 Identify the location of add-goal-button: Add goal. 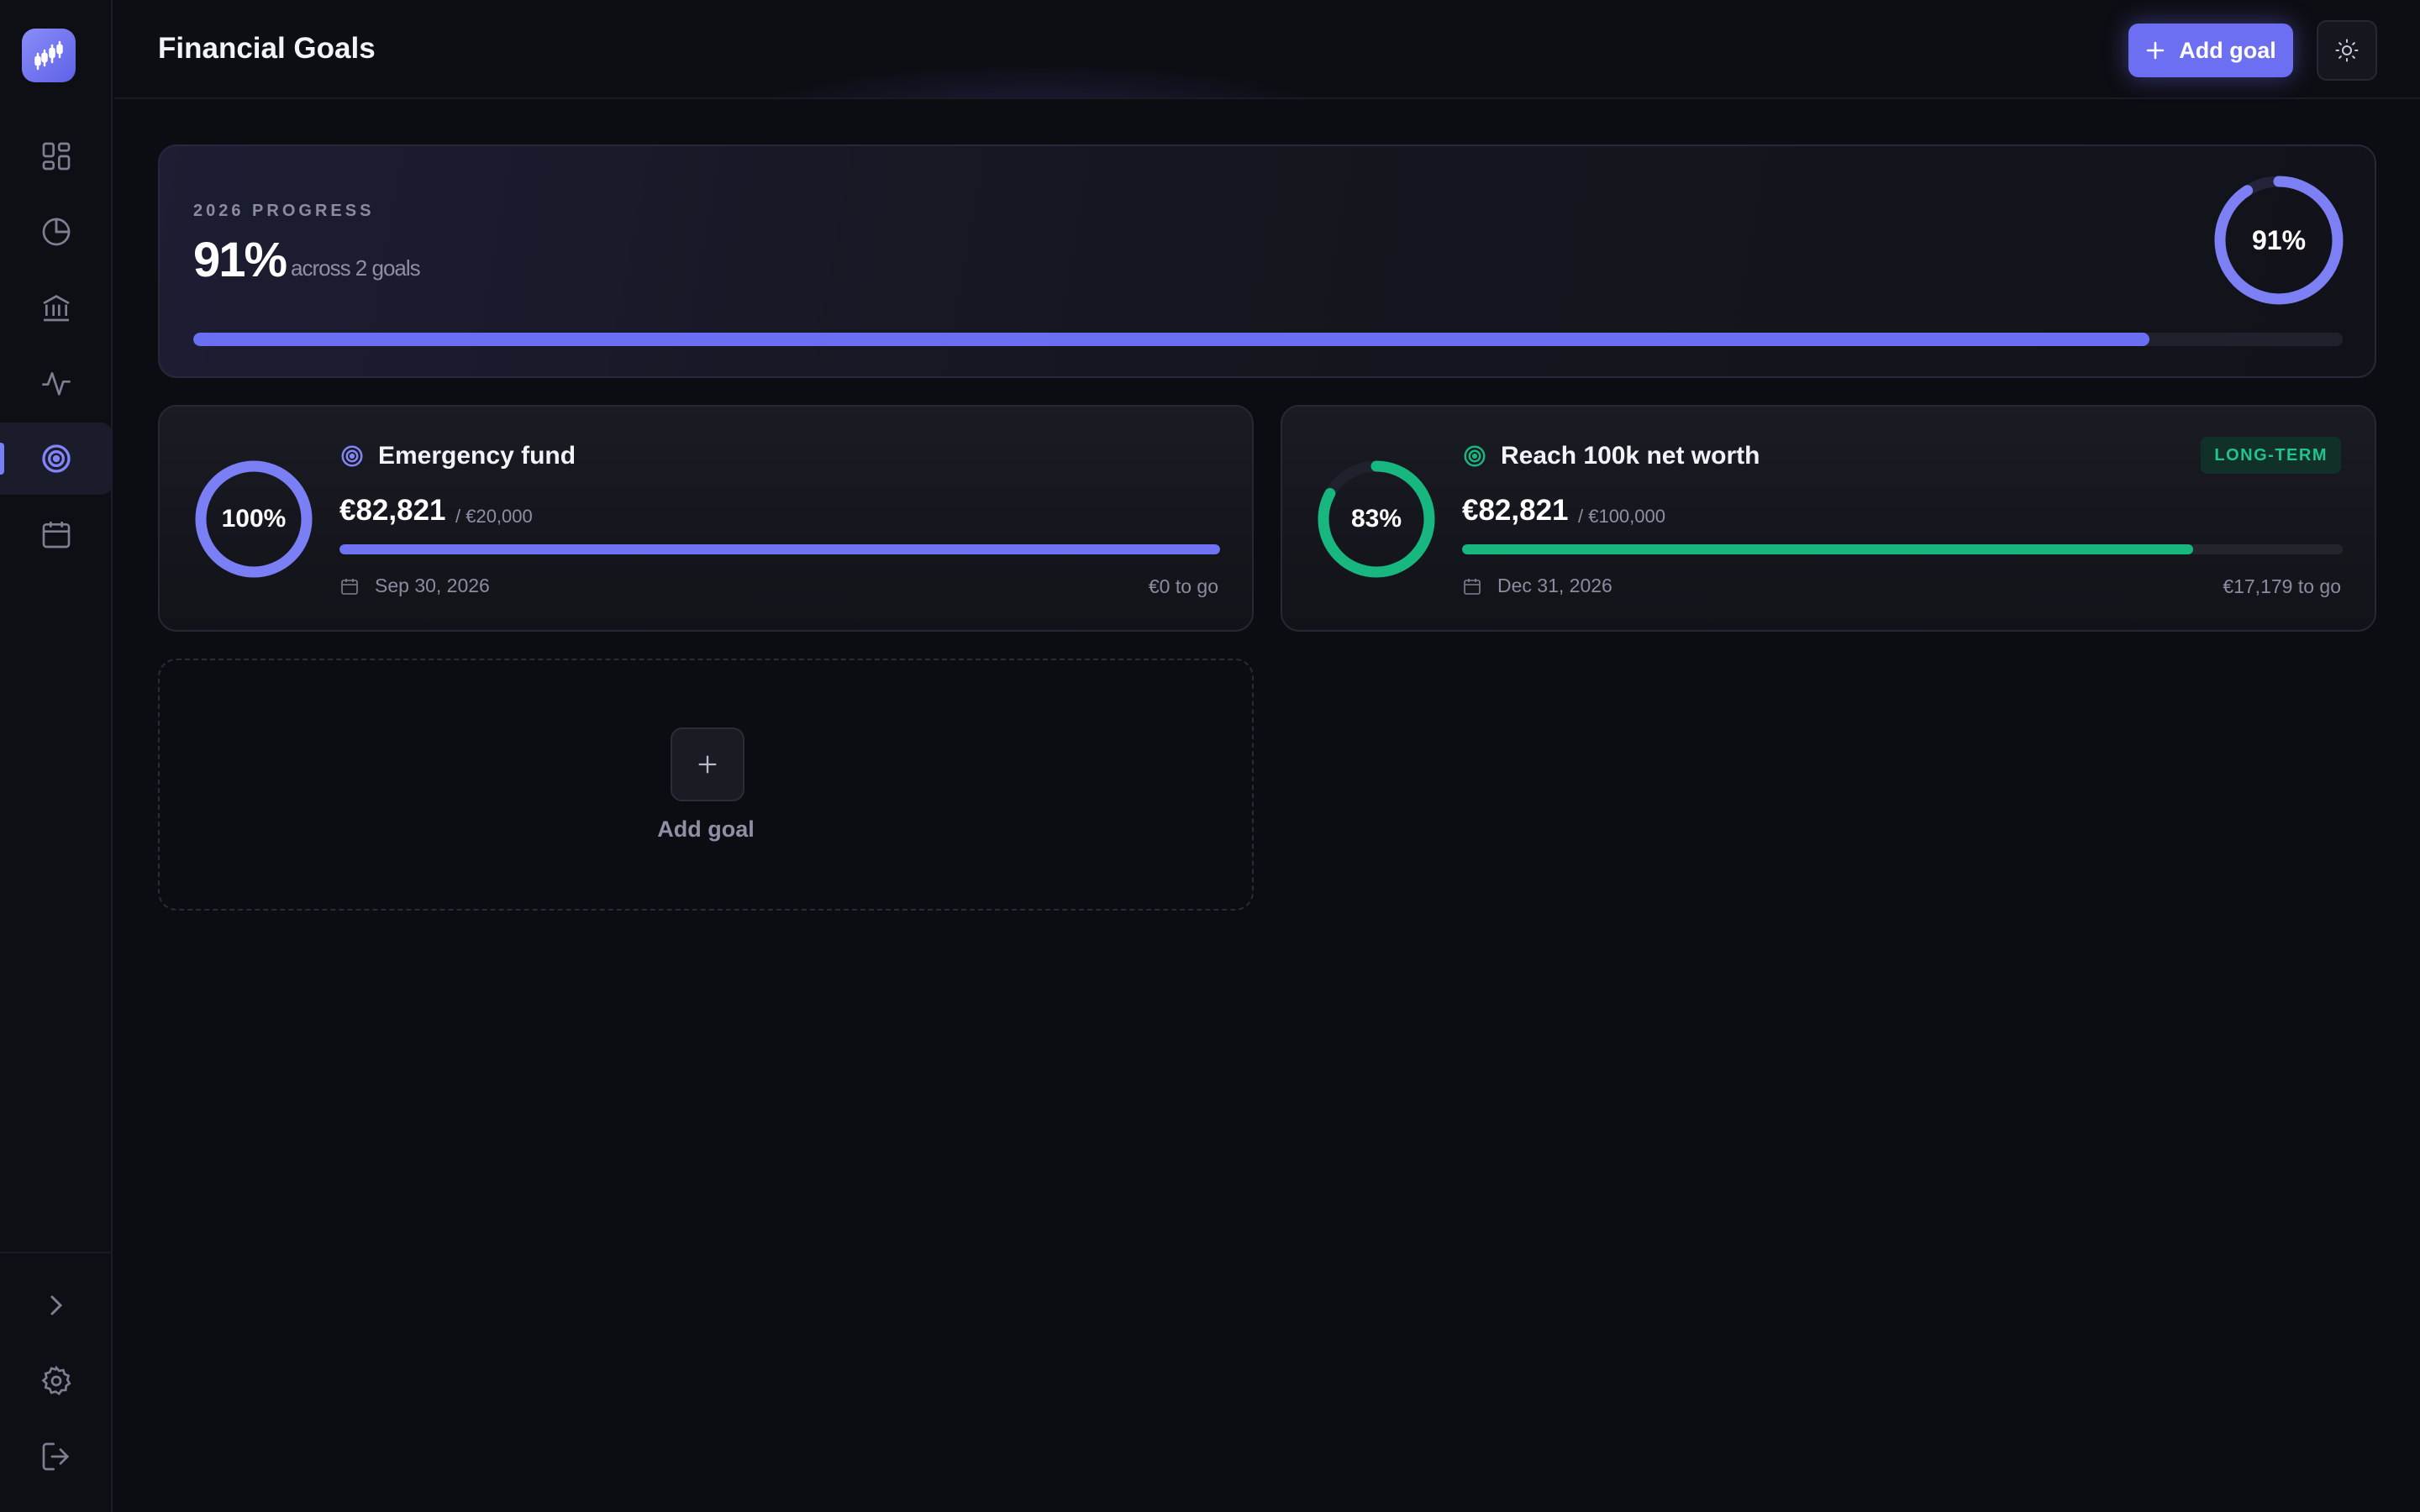
(2210, 50).